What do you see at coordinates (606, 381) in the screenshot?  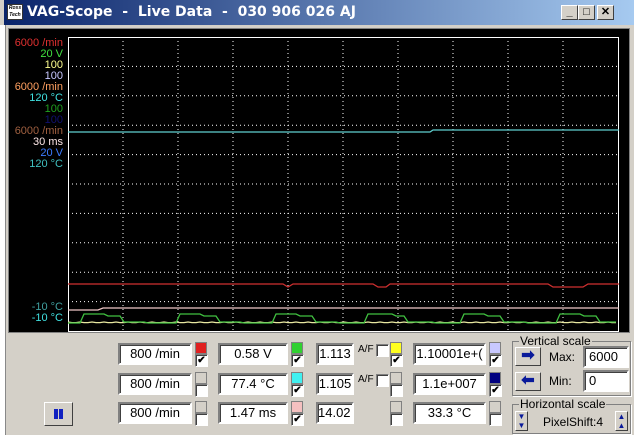 I see `min-input: 0` at bounding box center [606, 381].